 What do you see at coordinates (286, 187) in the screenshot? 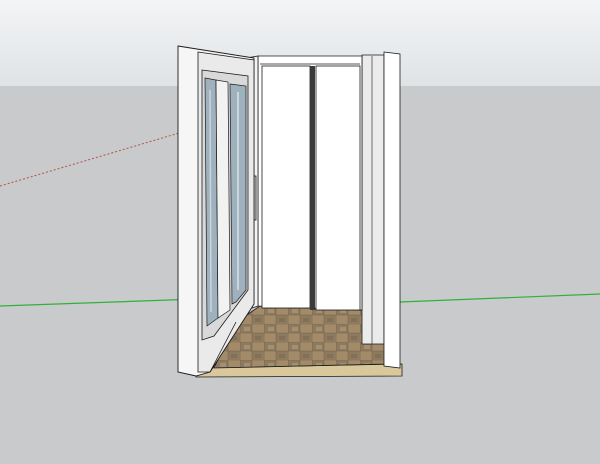
I see `sliding-door-left-panel` at bounding box center [286, 187].